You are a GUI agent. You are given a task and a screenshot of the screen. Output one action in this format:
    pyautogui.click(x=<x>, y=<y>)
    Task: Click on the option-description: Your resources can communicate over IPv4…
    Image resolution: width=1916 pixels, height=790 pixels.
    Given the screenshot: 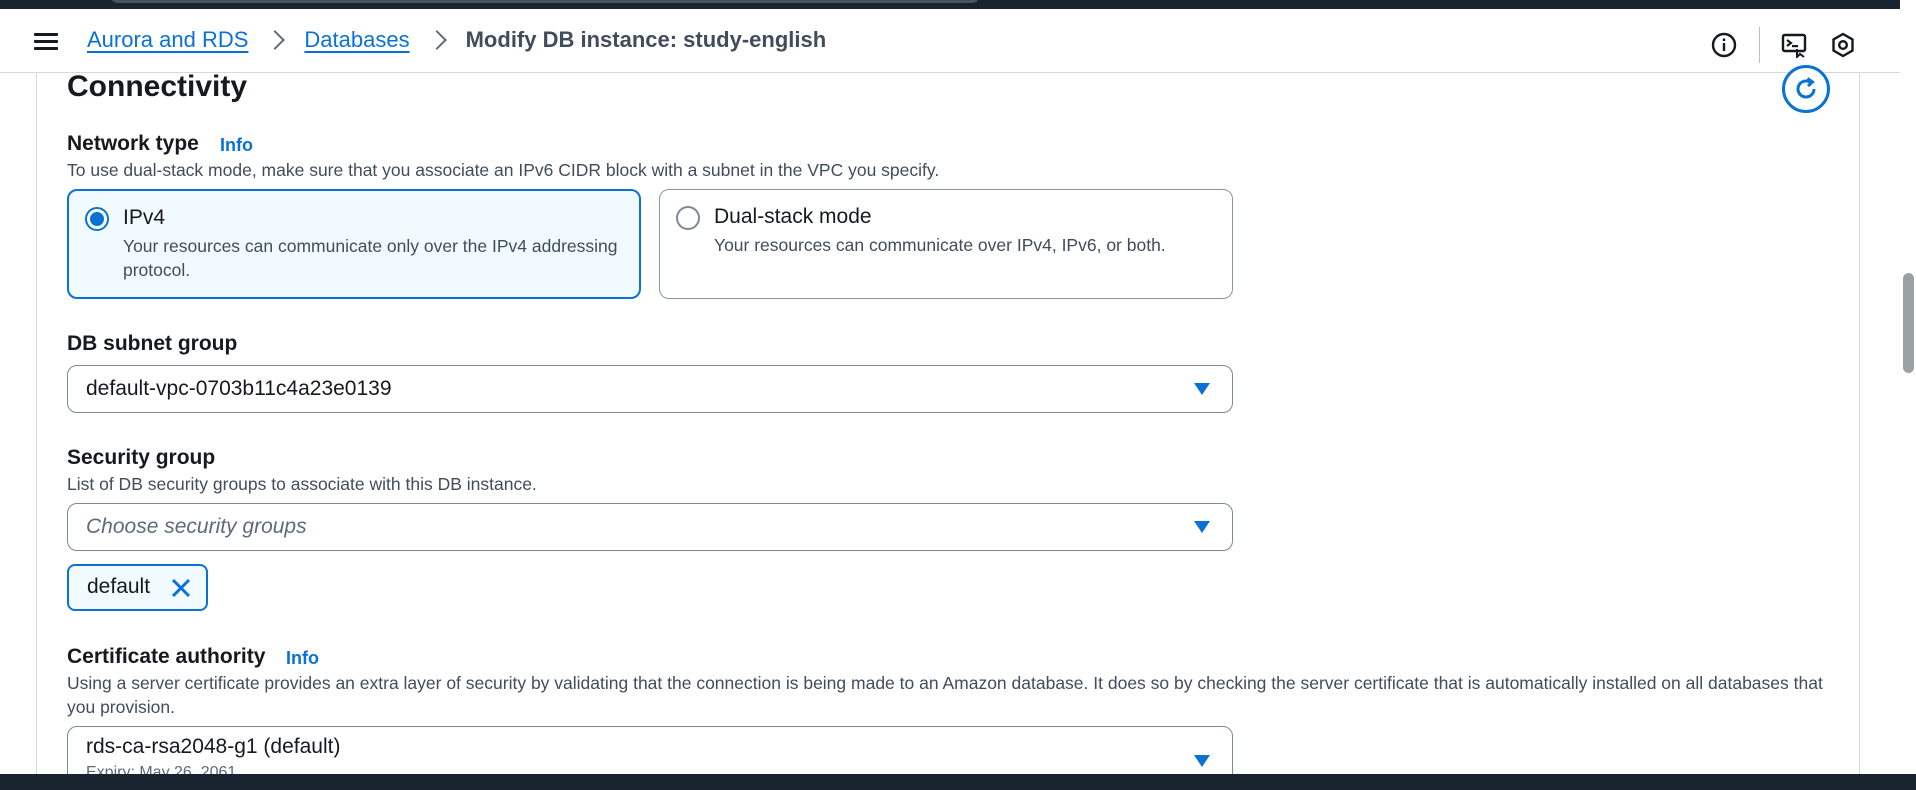 What is the action you would take?
    pyautogui.click(x=940, y=245)
    